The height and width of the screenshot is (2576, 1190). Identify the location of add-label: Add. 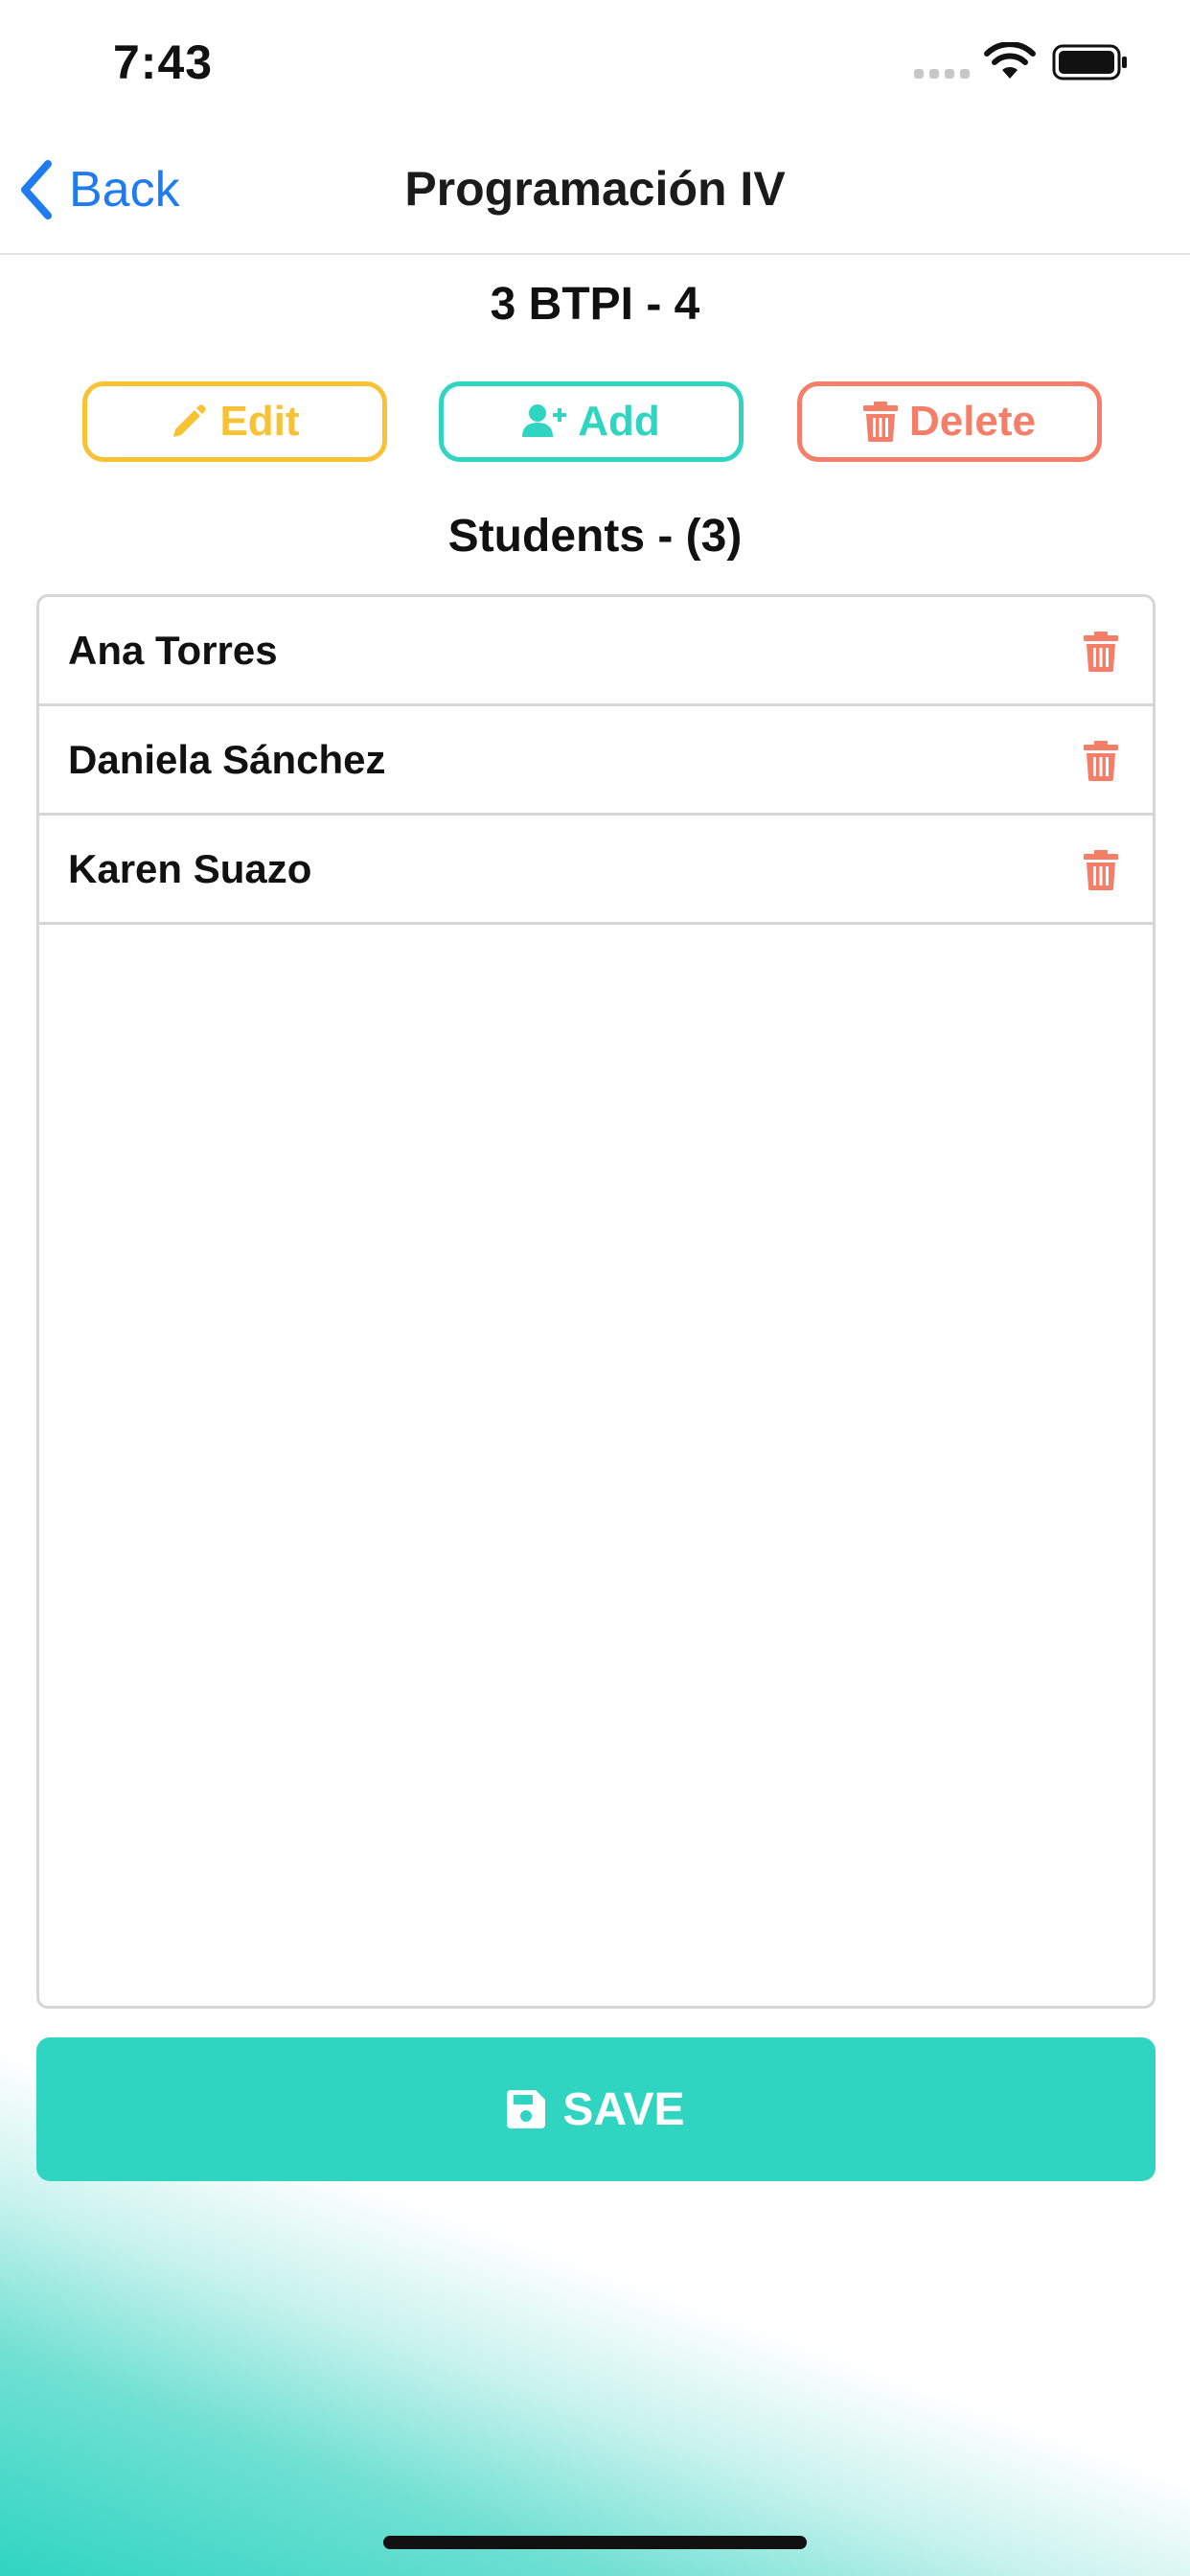
(619, 421).